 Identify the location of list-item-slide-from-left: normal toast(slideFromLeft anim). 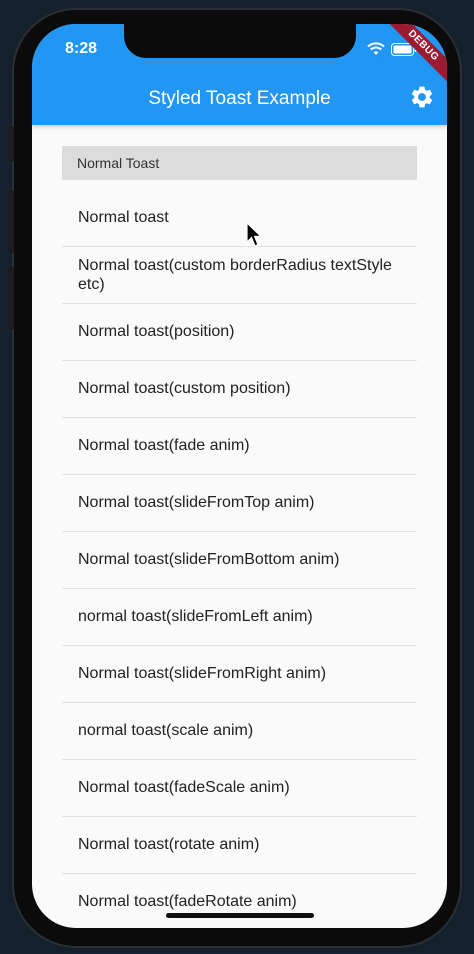
(239, 617).